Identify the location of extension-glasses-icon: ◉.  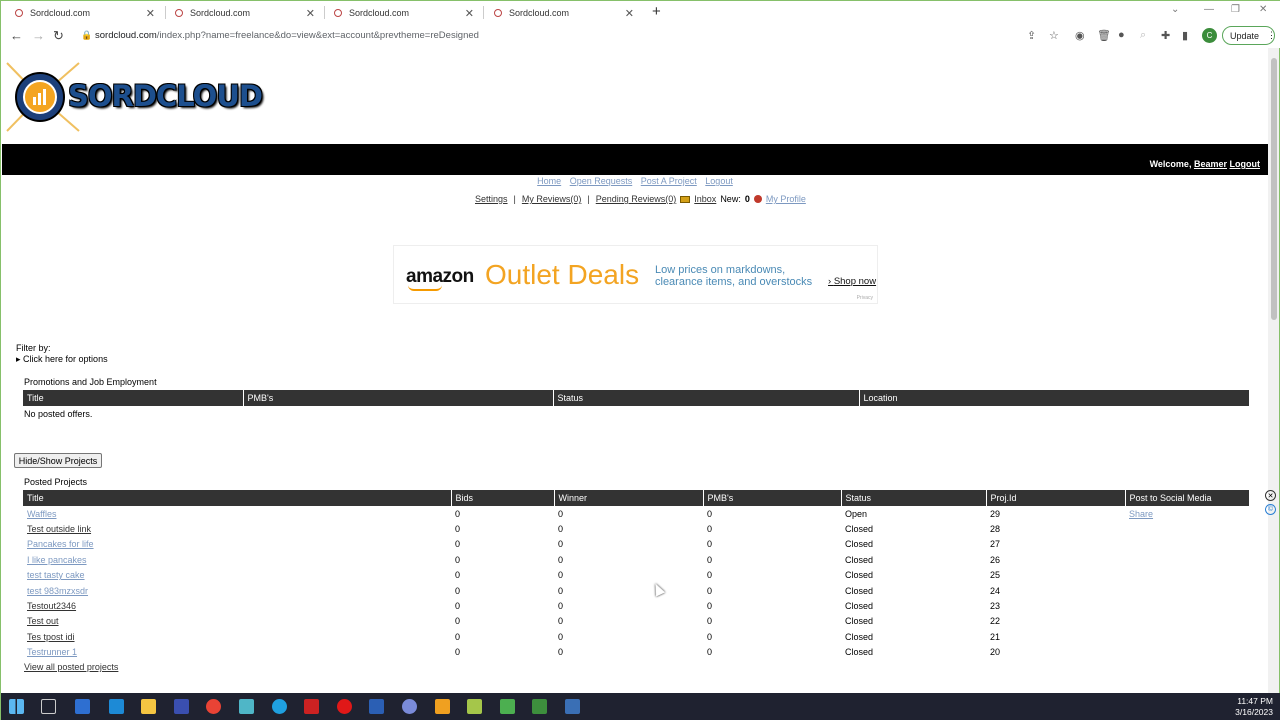
(1080, 35).